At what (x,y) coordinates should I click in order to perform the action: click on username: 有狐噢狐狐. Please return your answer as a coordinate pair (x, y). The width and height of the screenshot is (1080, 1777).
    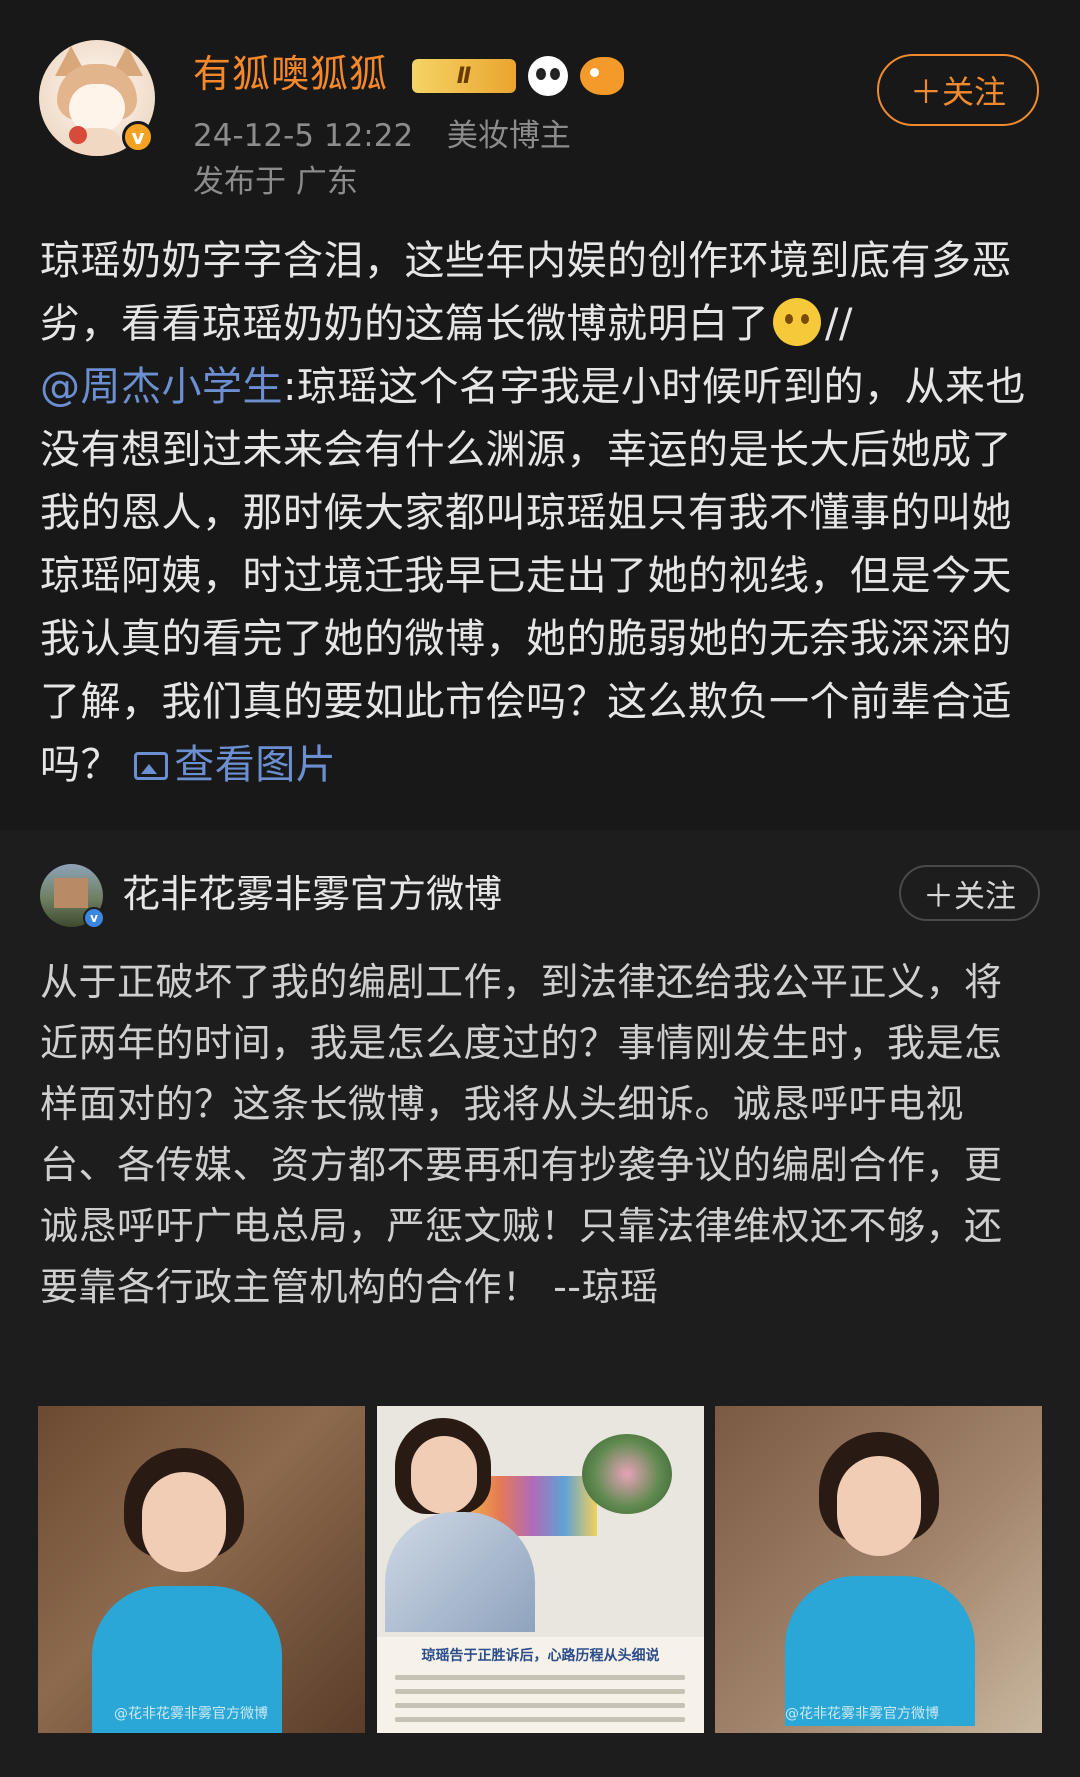
    Looking at the image, I should click on (290, 74).